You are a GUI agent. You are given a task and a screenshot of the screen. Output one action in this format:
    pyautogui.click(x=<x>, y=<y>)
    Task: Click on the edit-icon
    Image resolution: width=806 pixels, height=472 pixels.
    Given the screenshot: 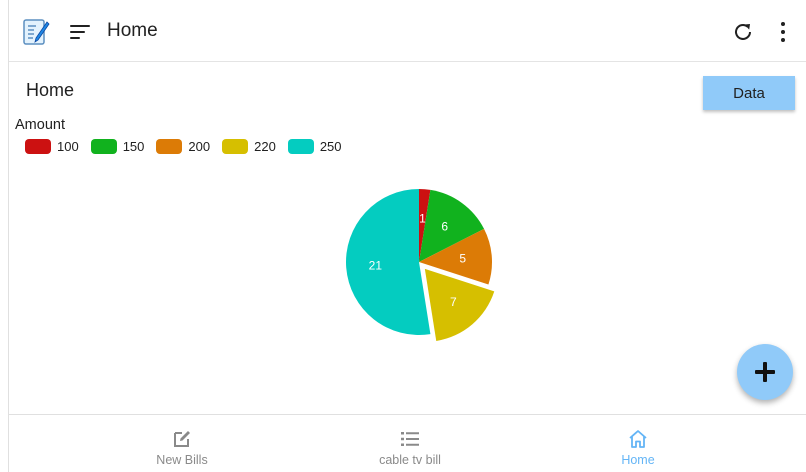 What is the action you would take?
    pyautogui.click(x=182, y=439)
    